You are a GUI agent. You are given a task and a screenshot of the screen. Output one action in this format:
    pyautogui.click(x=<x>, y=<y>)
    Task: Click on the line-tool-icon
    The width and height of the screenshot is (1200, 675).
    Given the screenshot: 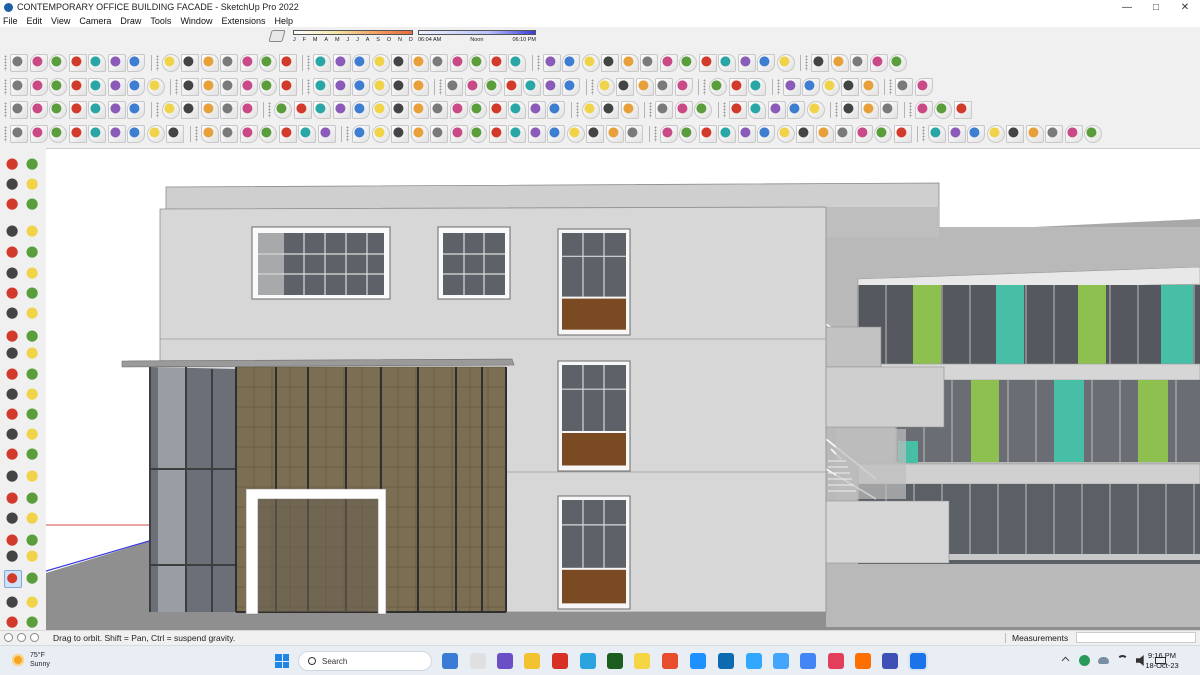 What is the action you would take?
    pyautogui.click(x=13, y=253)
    